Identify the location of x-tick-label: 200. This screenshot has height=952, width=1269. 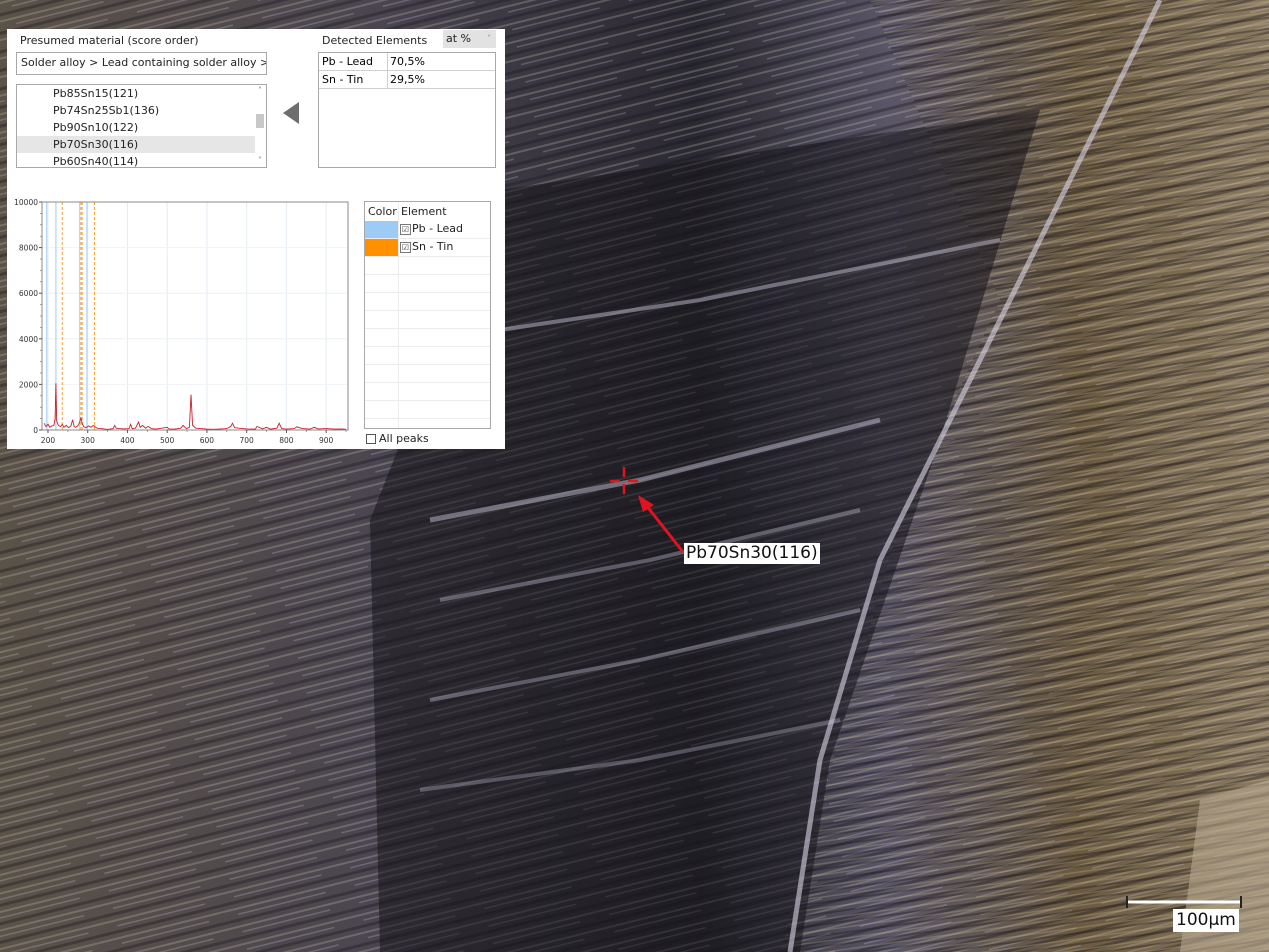
(48, 440).